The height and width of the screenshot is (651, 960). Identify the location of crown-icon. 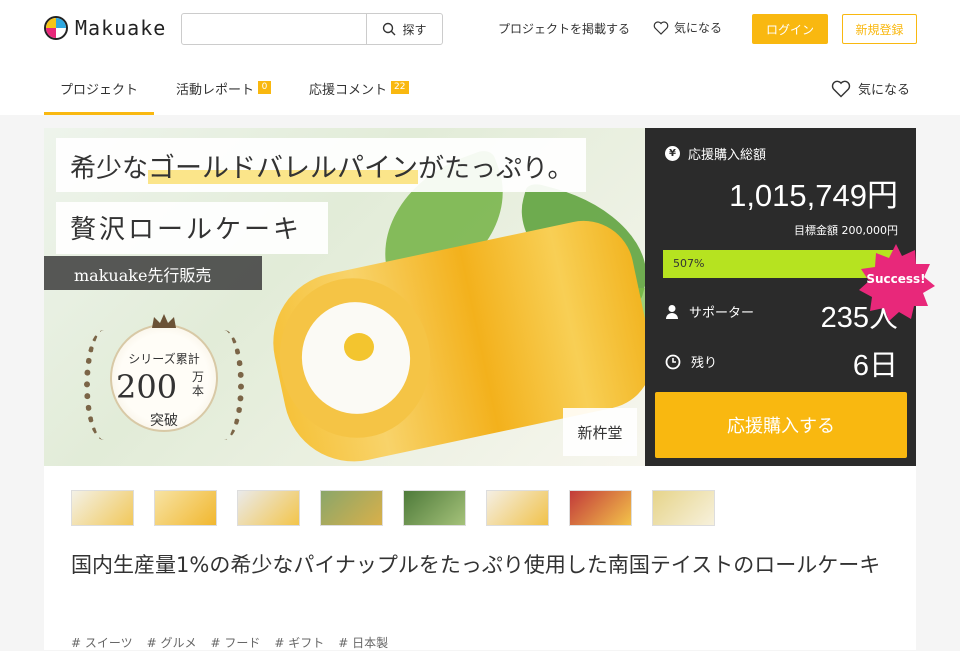
(164, 321).